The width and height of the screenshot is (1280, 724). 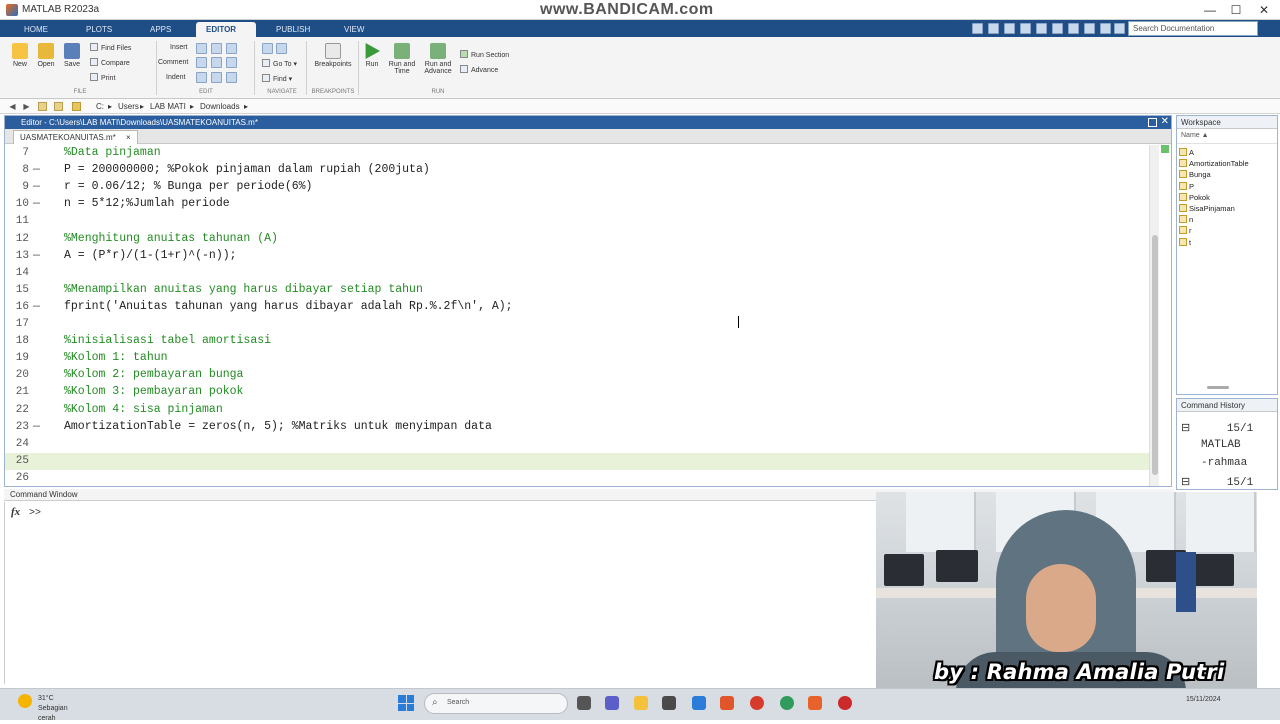 I want to click on line-number: 18, so click(x=17, y=341).